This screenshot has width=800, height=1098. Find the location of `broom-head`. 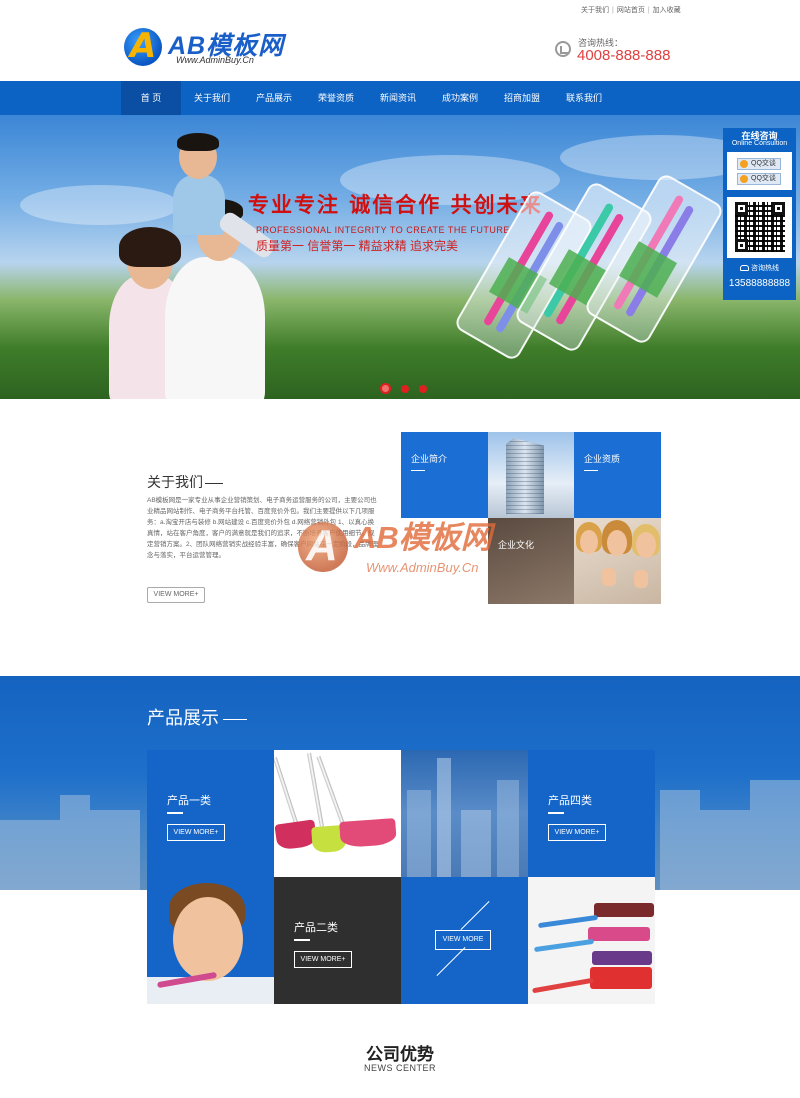

broom-head is located at coordinates (368, 833).